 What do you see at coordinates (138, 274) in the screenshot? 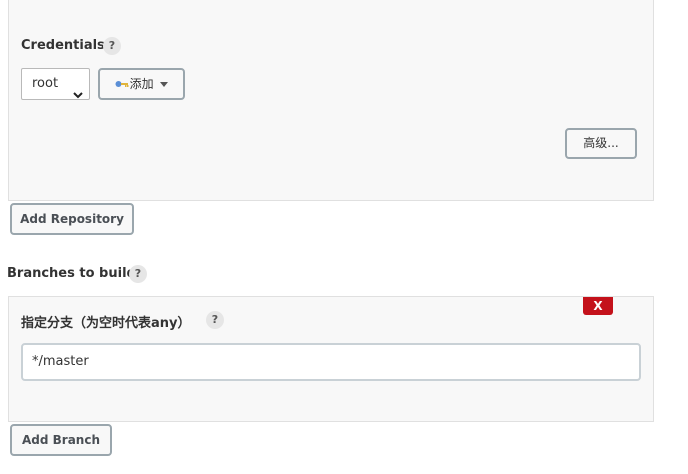
I see `branches-help-icon: ?` at bounding box center [138, 274].